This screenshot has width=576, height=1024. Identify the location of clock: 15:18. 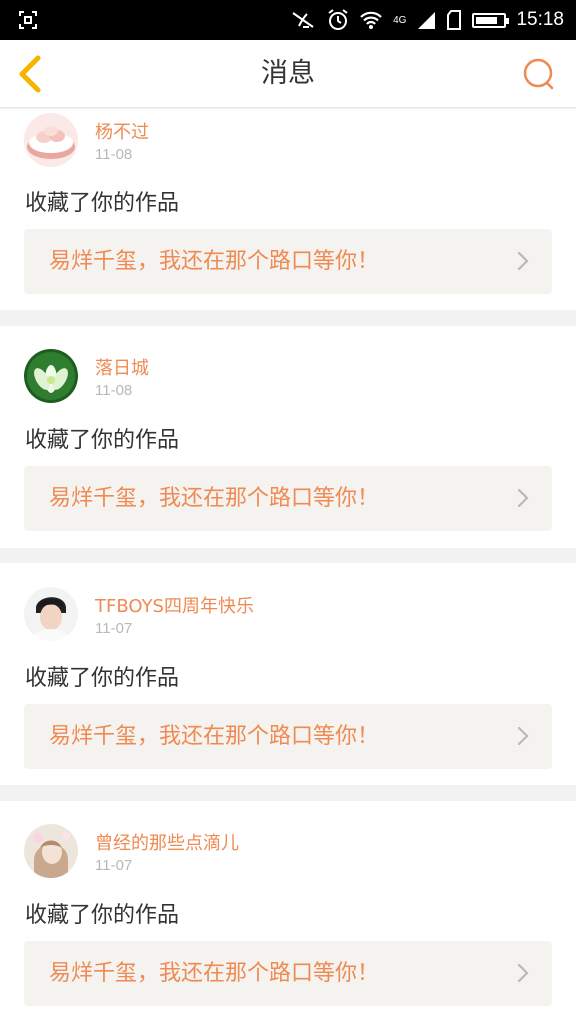
(540, 19).